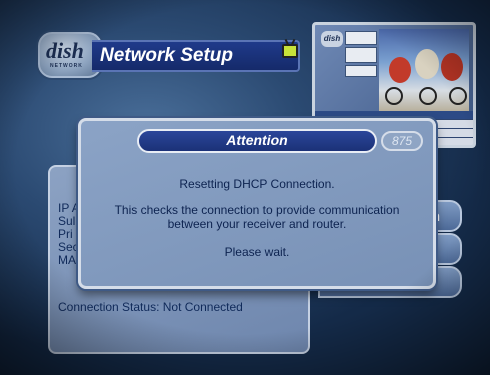 Image resolution: width=490 pixels, height=375 pixels. I want to click on panel-label: MA, so click(67, 260).